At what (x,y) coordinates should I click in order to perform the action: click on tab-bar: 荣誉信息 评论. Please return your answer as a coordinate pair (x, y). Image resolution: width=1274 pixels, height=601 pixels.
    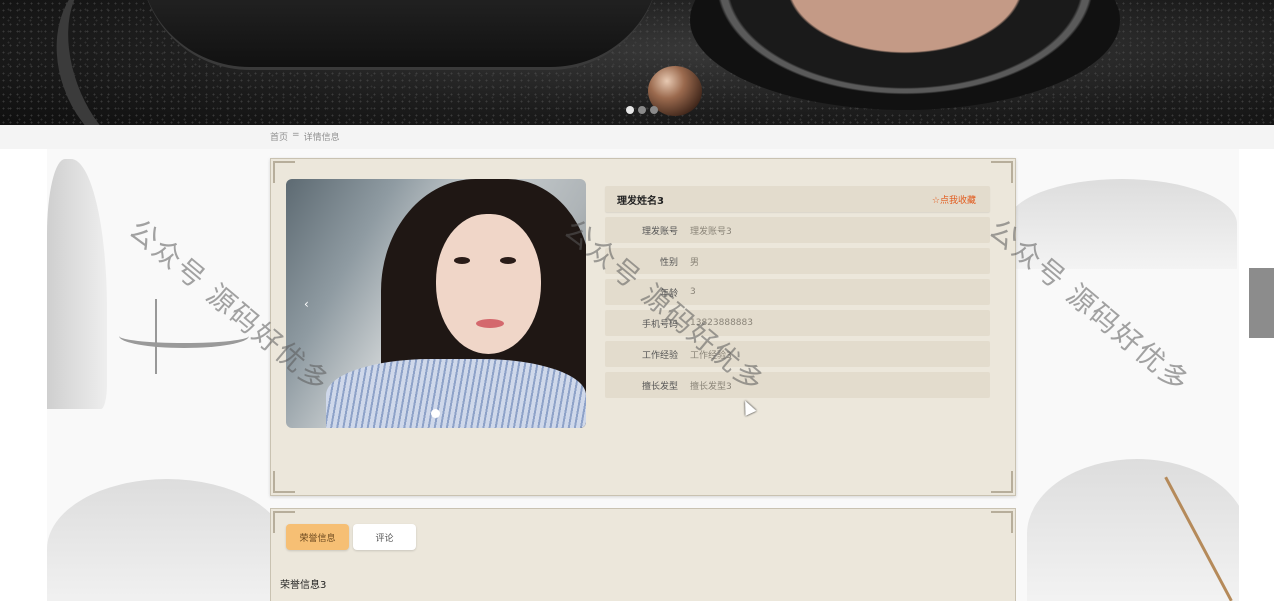
    Looking at the image, I should click on (351, 537).